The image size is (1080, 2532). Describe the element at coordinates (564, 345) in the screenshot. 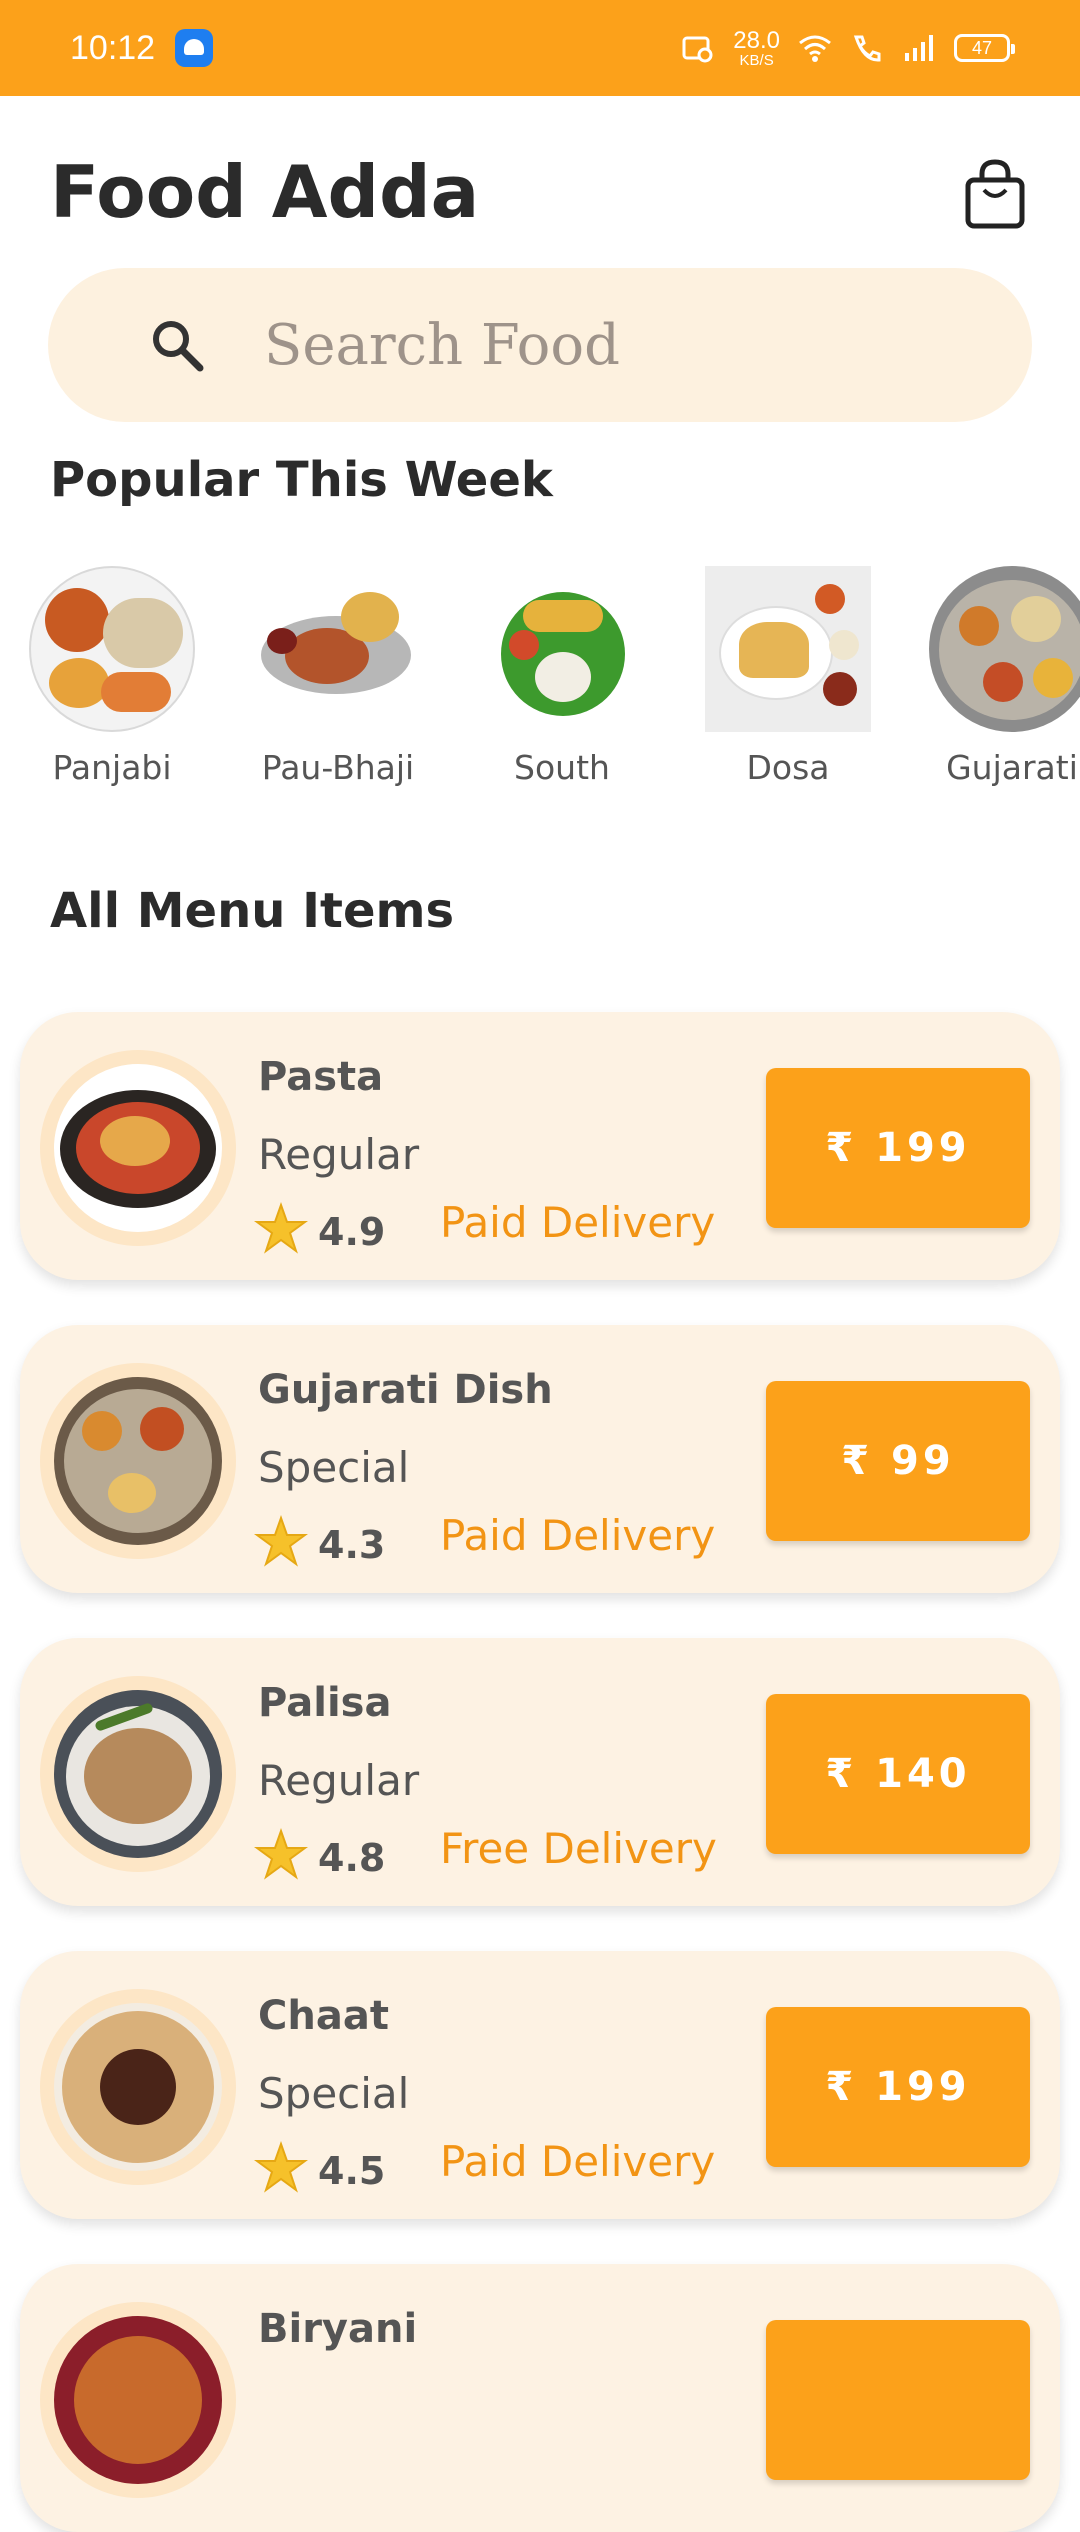

I see `search-input` at that location.